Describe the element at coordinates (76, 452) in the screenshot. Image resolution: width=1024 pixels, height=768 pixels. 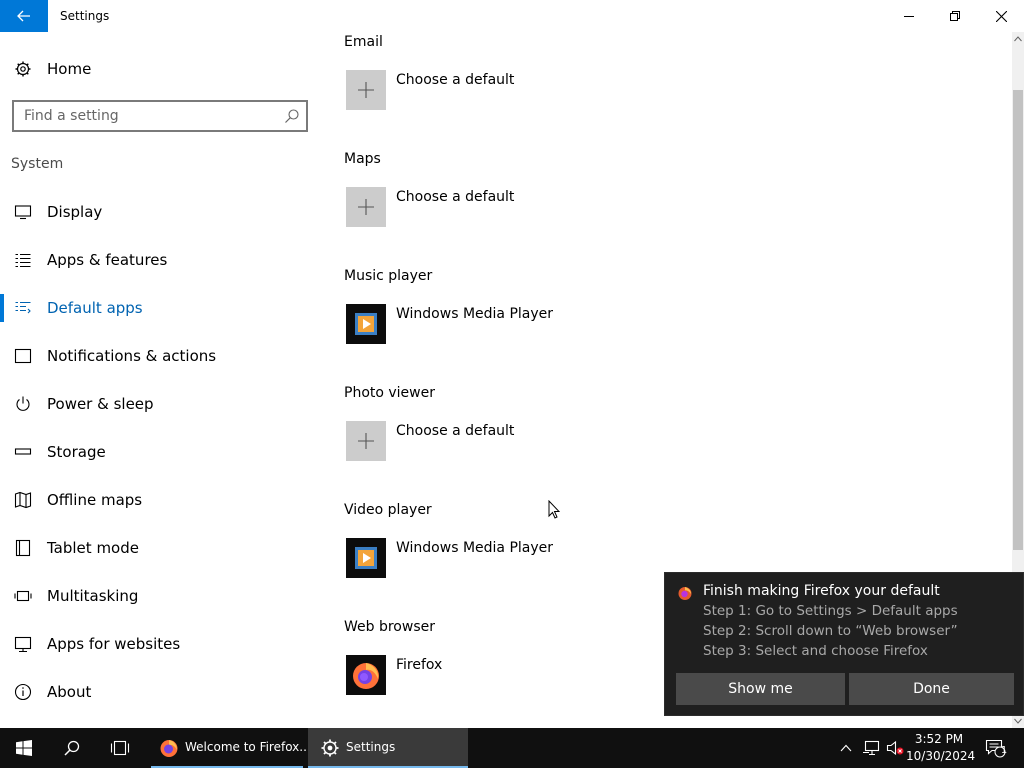
I see `sidebar-item-label: Storage` at that location.